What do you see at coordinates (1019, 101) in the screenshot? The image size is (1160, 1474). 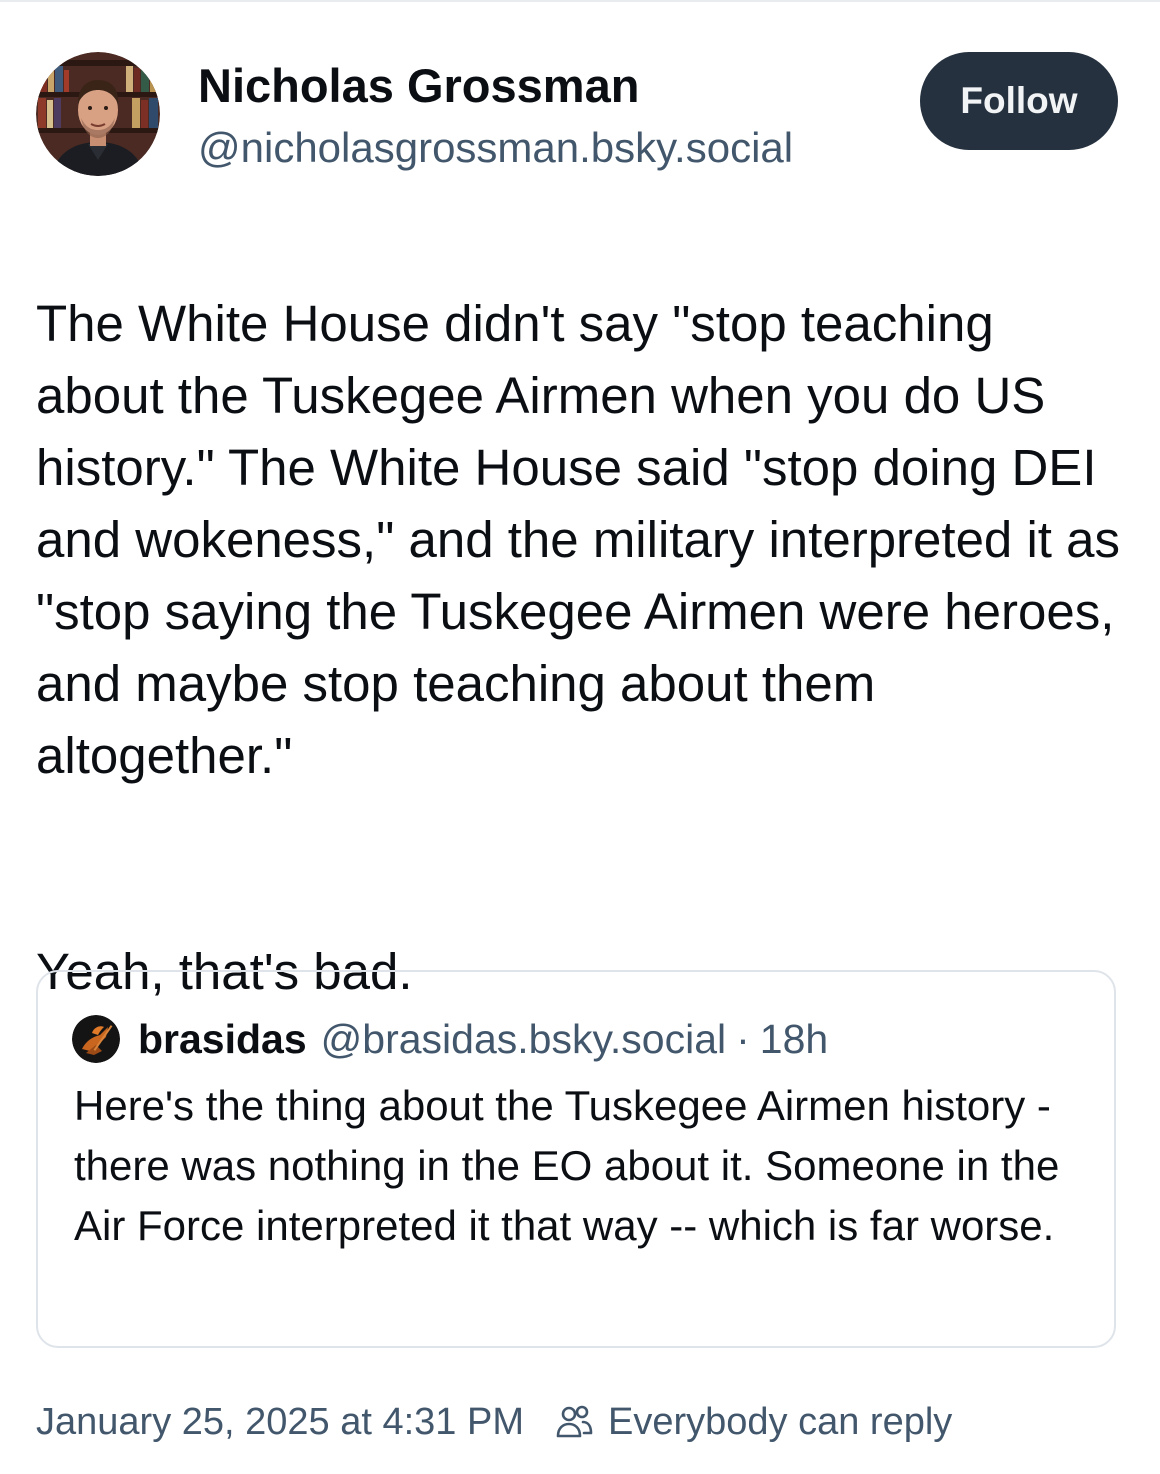 I see `follow-button: Follow` at bounding box center [1019, 101].